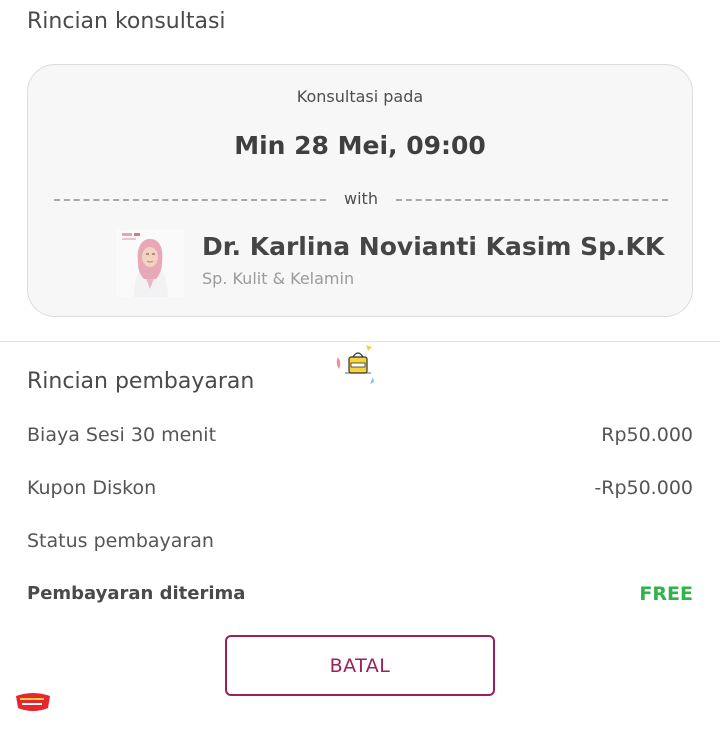 The width and height of the screenshot is (720, 735). Describe the element at coordinates (358, 365) in the screenshot. I see `shopping-bag-sticker-icon` at that location.